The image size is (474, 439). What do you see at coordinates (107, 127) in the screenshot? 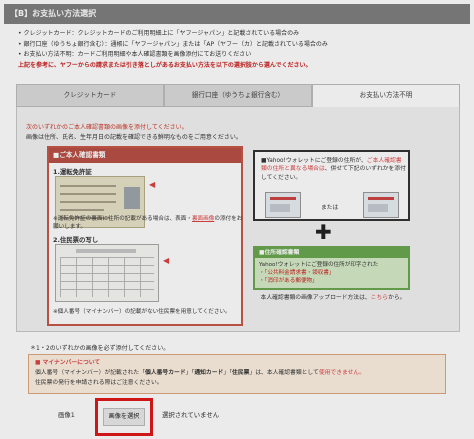
I see `panel-intro-required: 次のいずれかのご本人確認書類の画像を添付してください。` at bounding box center [107, 127].